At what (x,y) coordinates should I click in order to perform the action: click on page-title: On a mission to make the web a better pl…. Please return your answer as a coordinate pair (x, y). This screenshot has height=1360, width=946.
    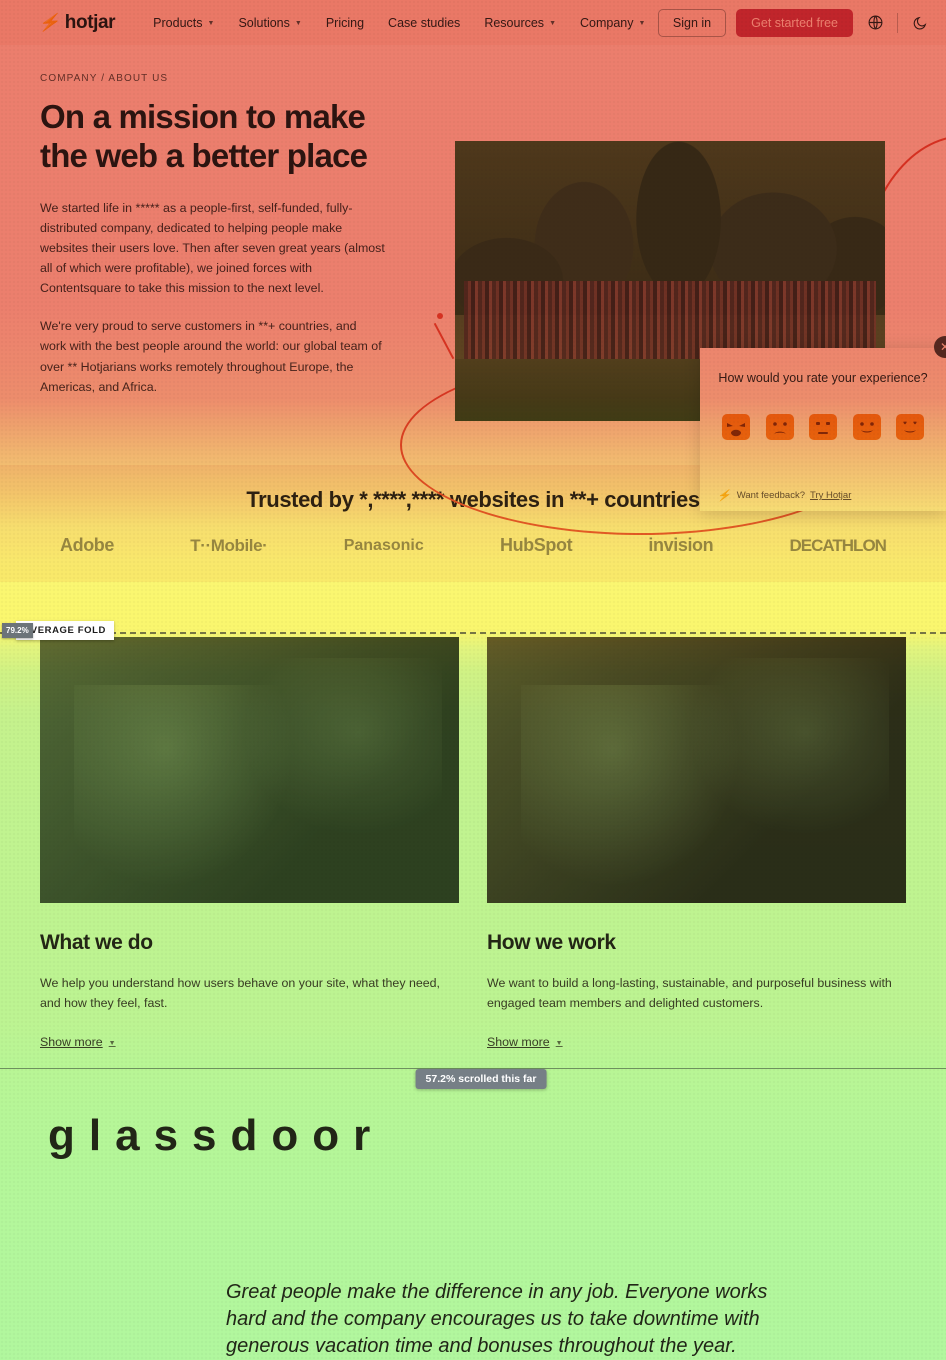
    Looking at the image, I should click on (204, 136).